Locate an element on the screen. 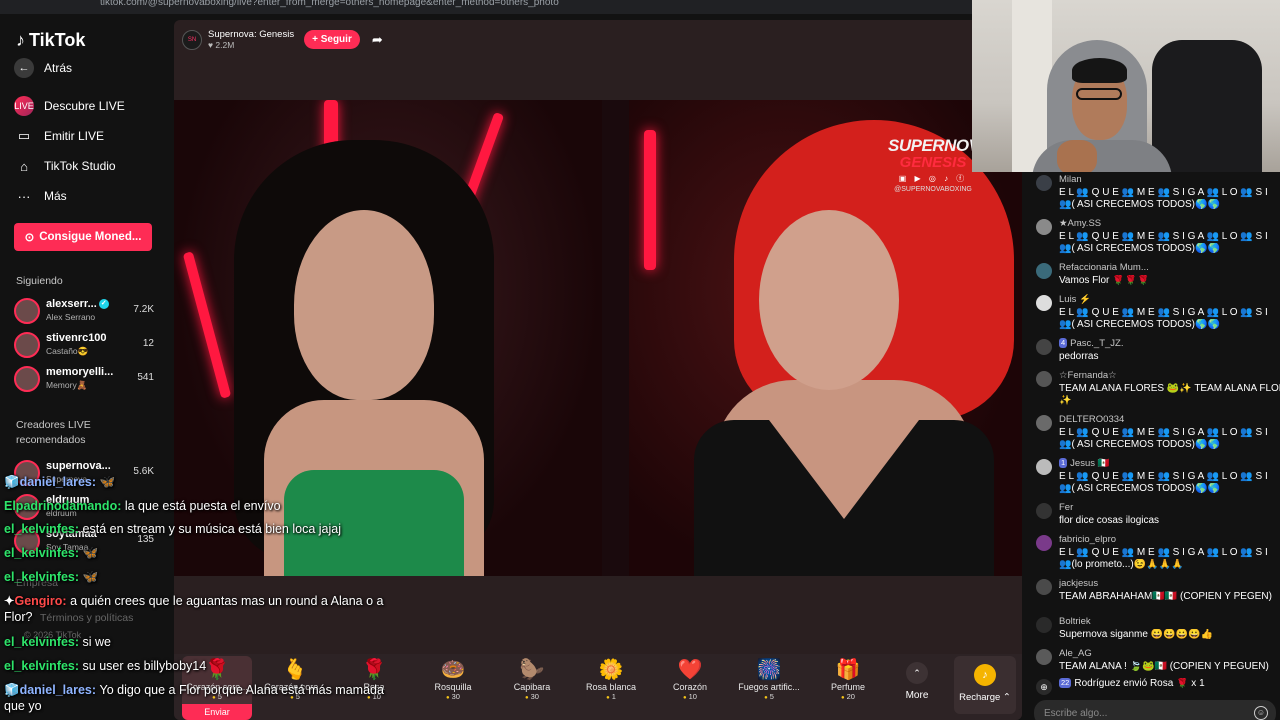  following-item: alexserr... ✓ Alex Serrano 7.2K is located at coordinates (84, 311).